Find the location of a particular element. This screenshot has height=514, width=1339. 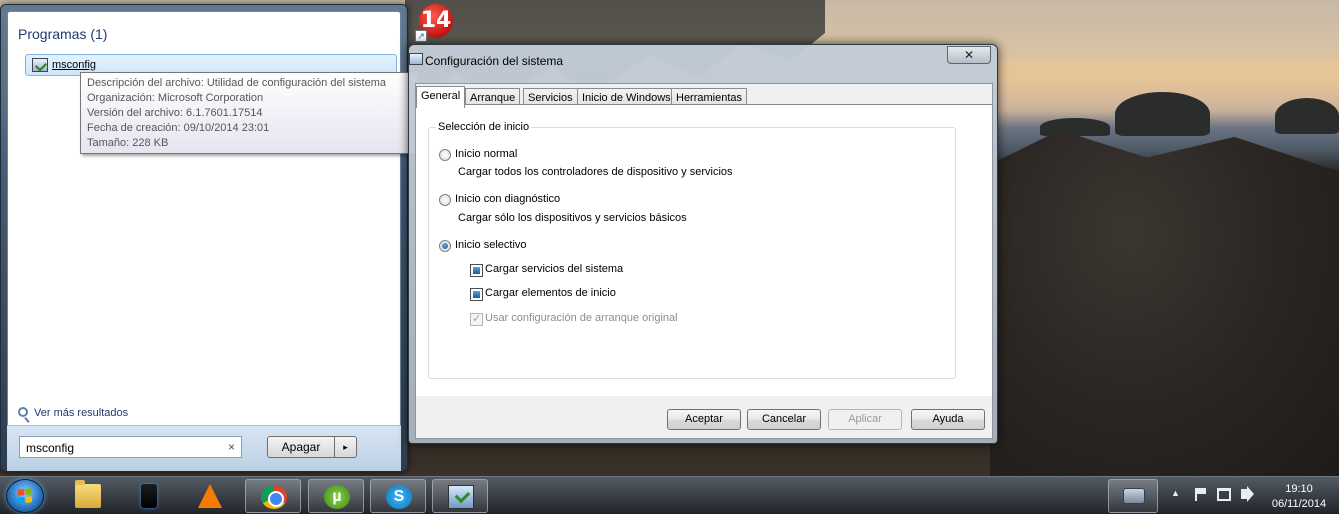

more-results-label: Ver más resultados is located at coordinates (81, 413).